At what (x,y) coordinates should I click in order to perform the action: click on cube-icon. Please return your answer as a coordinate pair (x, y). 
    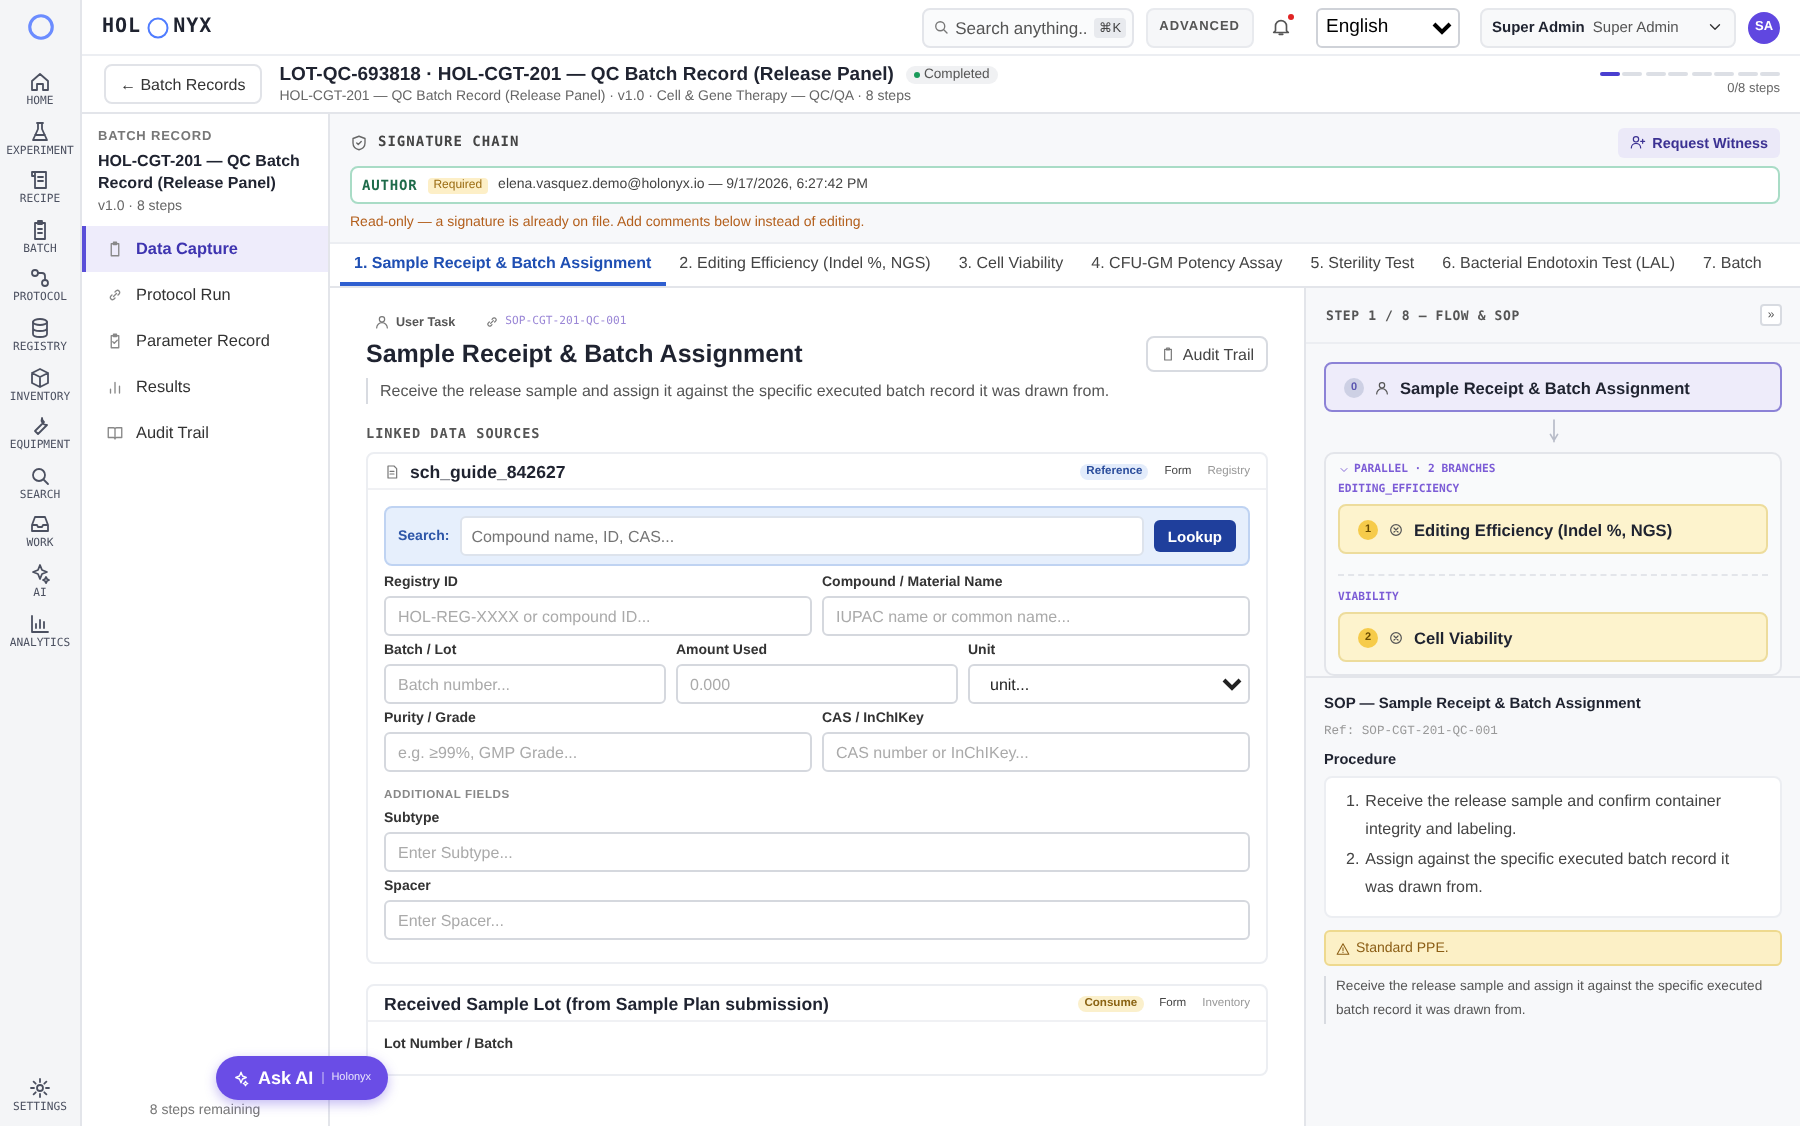
    Looking at the image, I should click on (40, 377).